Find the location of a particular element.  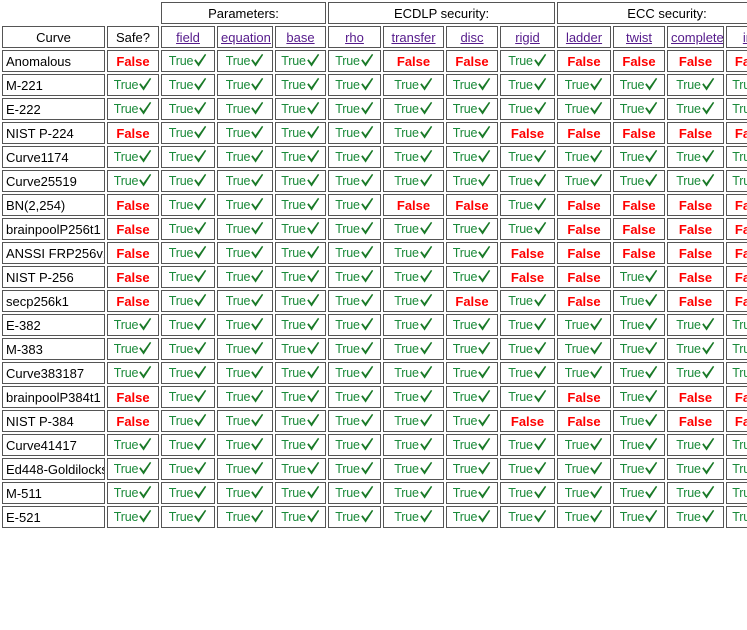

column-header-complete: complete is located at coordinates (696, 37).